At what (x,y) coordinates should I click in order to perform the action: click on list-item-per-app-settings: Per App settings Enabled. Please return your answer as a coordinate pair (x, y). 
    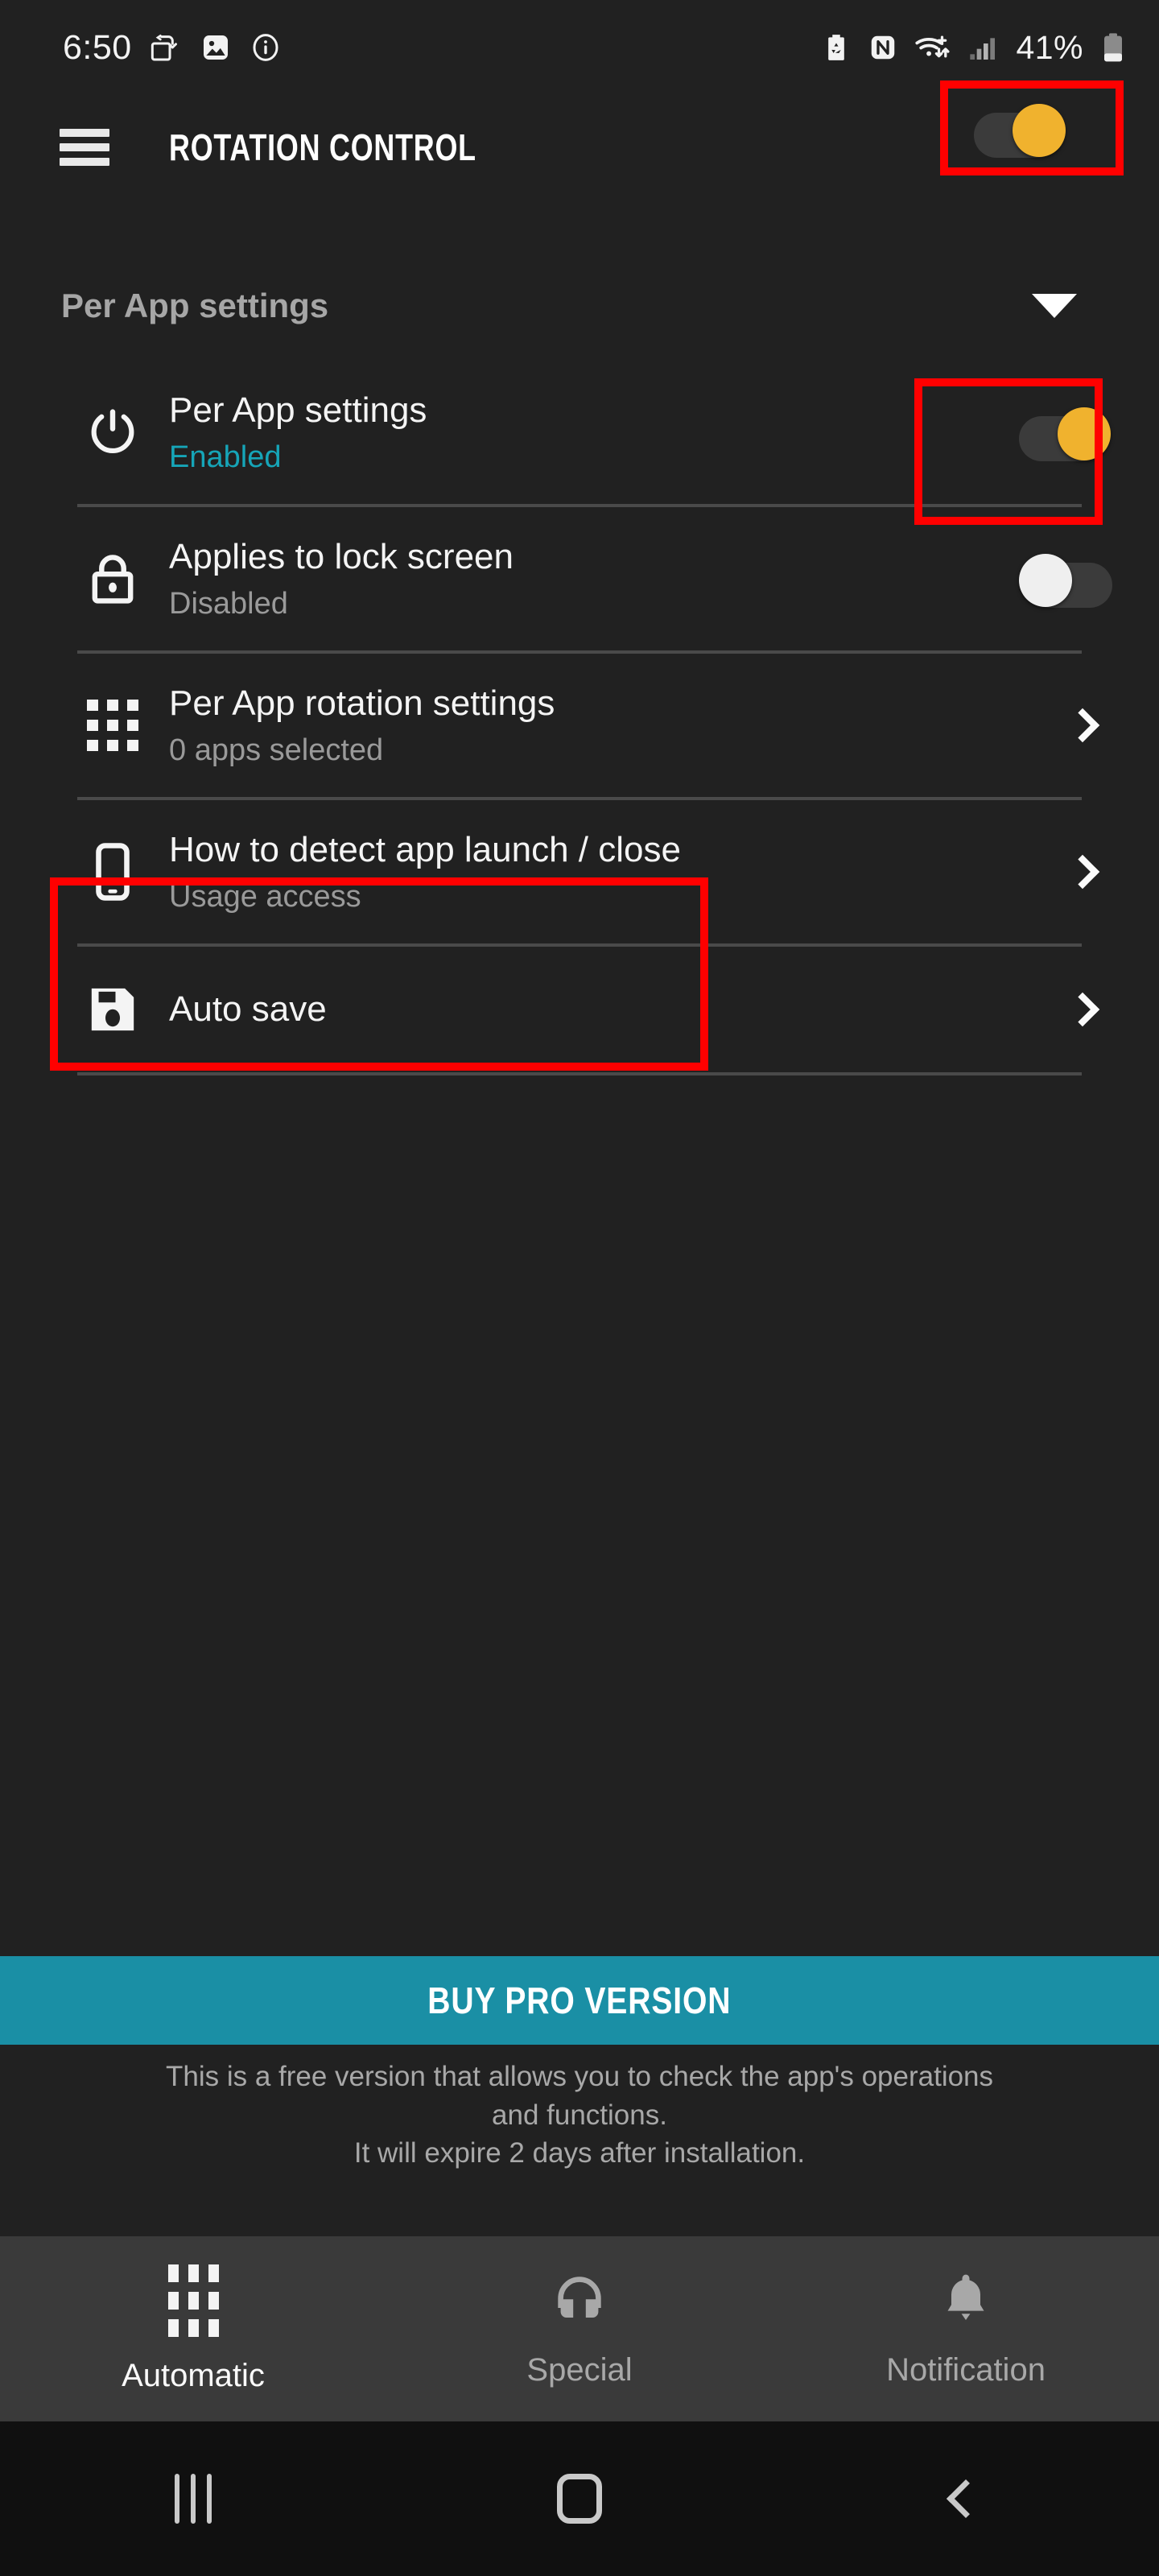
    Looking at the image, I should click on (579, 432).